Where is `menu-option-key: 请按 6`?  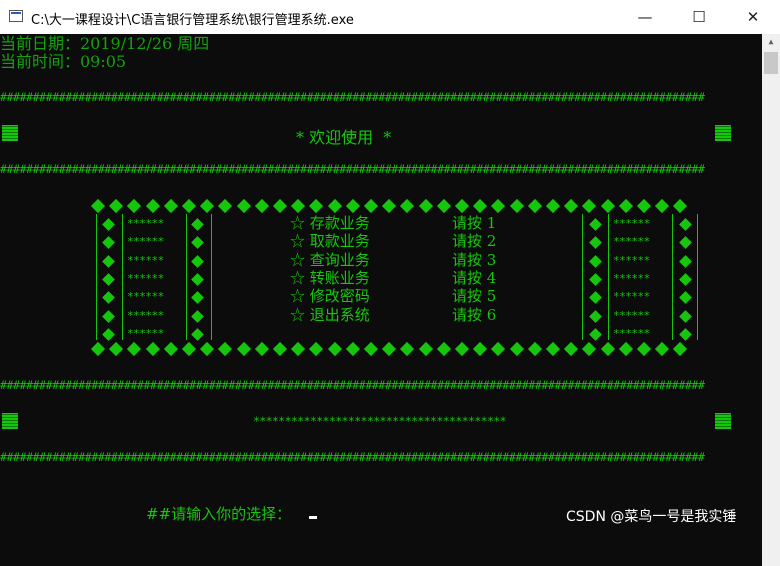
menu-option-key: 请按 6 is located at coordinates (474, 314).